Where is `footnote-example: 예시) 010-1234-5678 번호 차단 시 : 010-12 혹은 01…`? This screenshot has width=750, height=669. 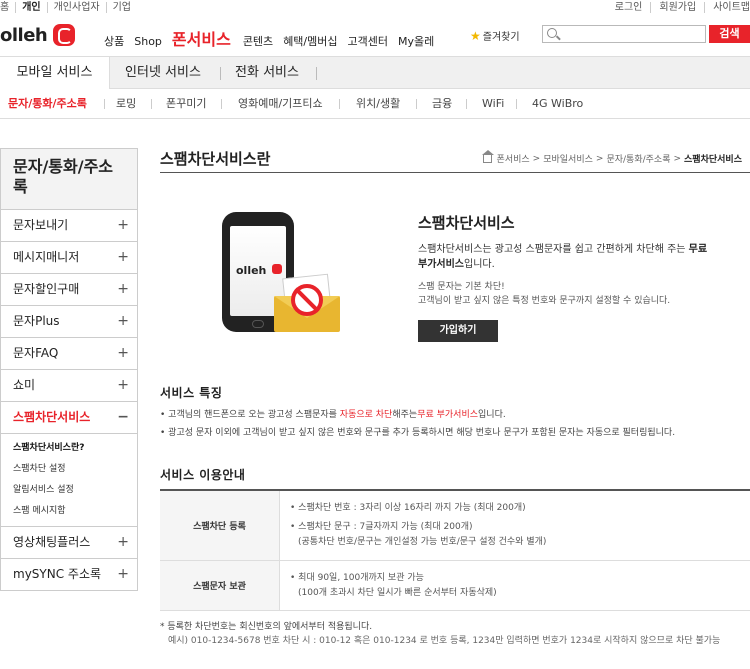
footnote-example: 예시) 010-1234-5678 번호 차단 시 : 010-12 혹은 01… is located at coordinates (444, 641).